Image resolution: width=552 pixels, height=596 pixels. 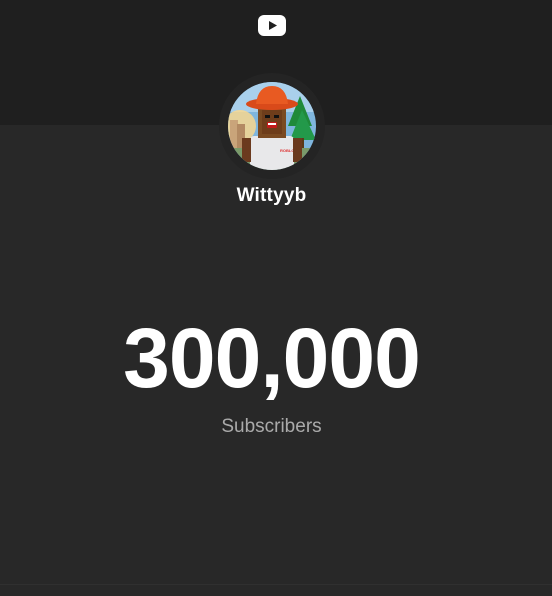 What do you see at coordinates (272, 25) in the screenshot?
I see `youtube-play-icon` at bounding box center [272, 25].